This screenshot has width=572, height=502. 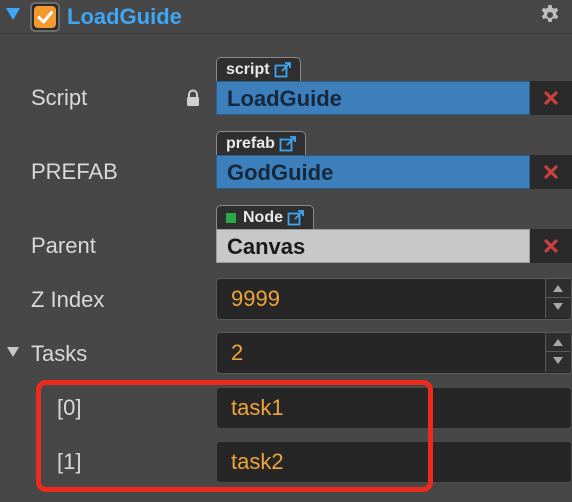 What do you see at coordinates (68, 299) in the screenshot?
I see `z-index-label: Z Index` at bounding box center [68, 299].